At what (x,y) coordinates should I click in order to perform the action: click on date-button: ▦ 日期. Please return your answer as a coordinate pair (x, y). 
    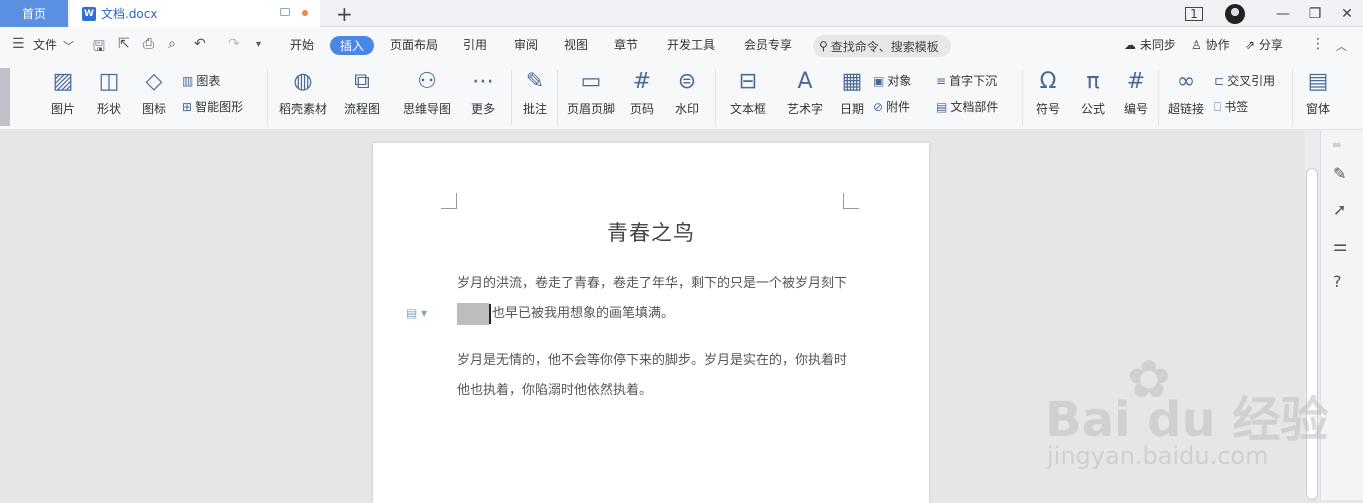
    Looking at the image, I should click on (852, 92).